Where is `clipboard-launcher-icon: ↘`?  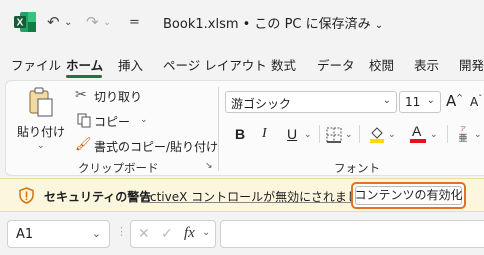 clipboard-launcher-icon: ↘ is located at coordinates (209, 166).